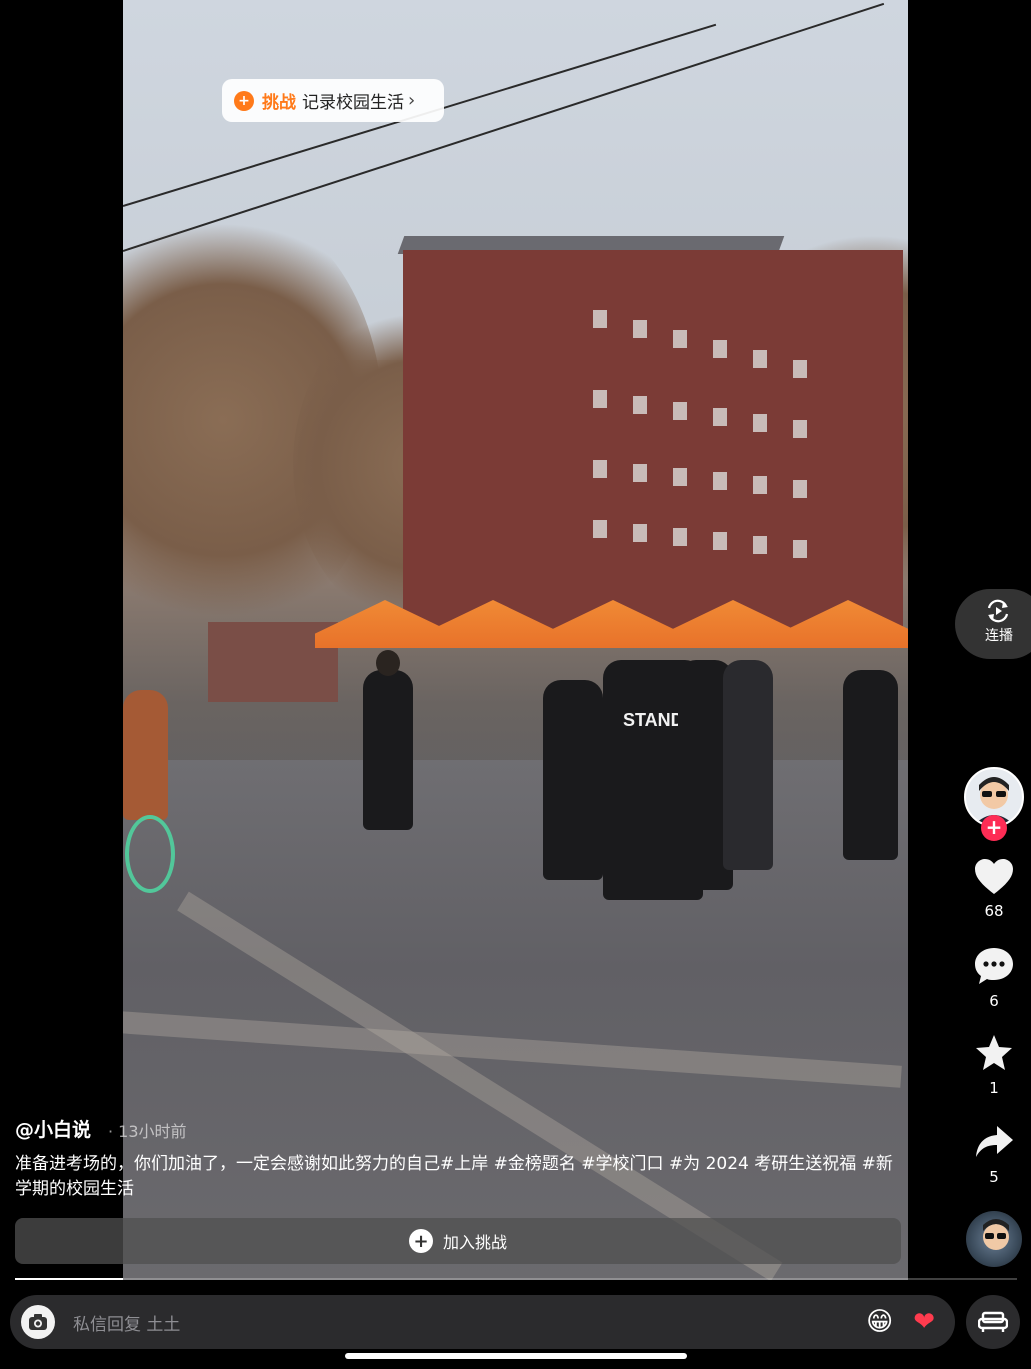 The width and height of the screenshot is (1031, 1369). What do you see at coordinates (993, 624) in the screenshot?
I see `autoplay-toggle: 连播` at bounding box center [993, 624].